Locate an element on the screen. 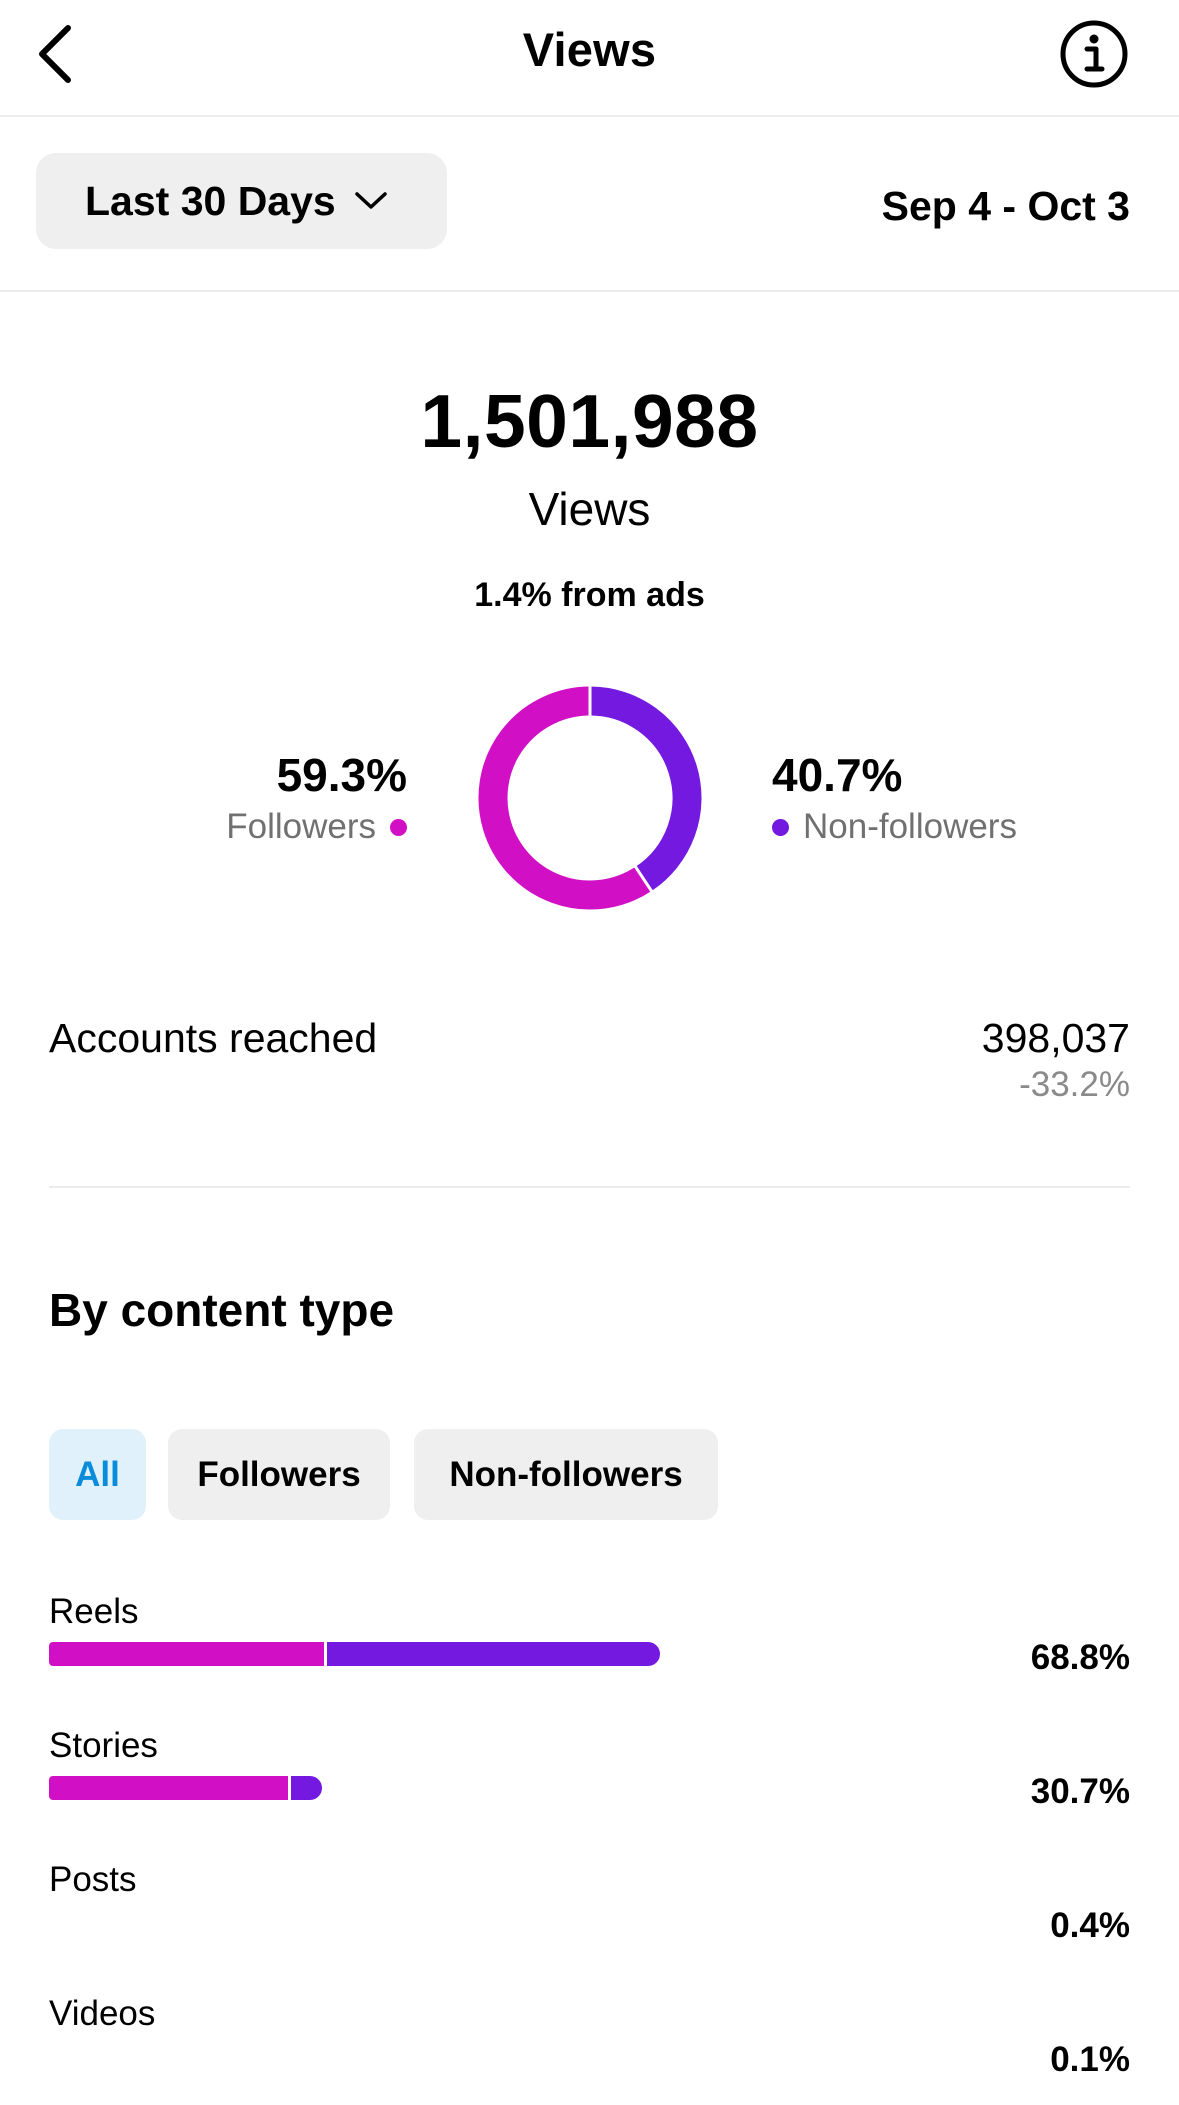 The image size is (1179, 2105). section-divider is located at coordinates (589, 1187).